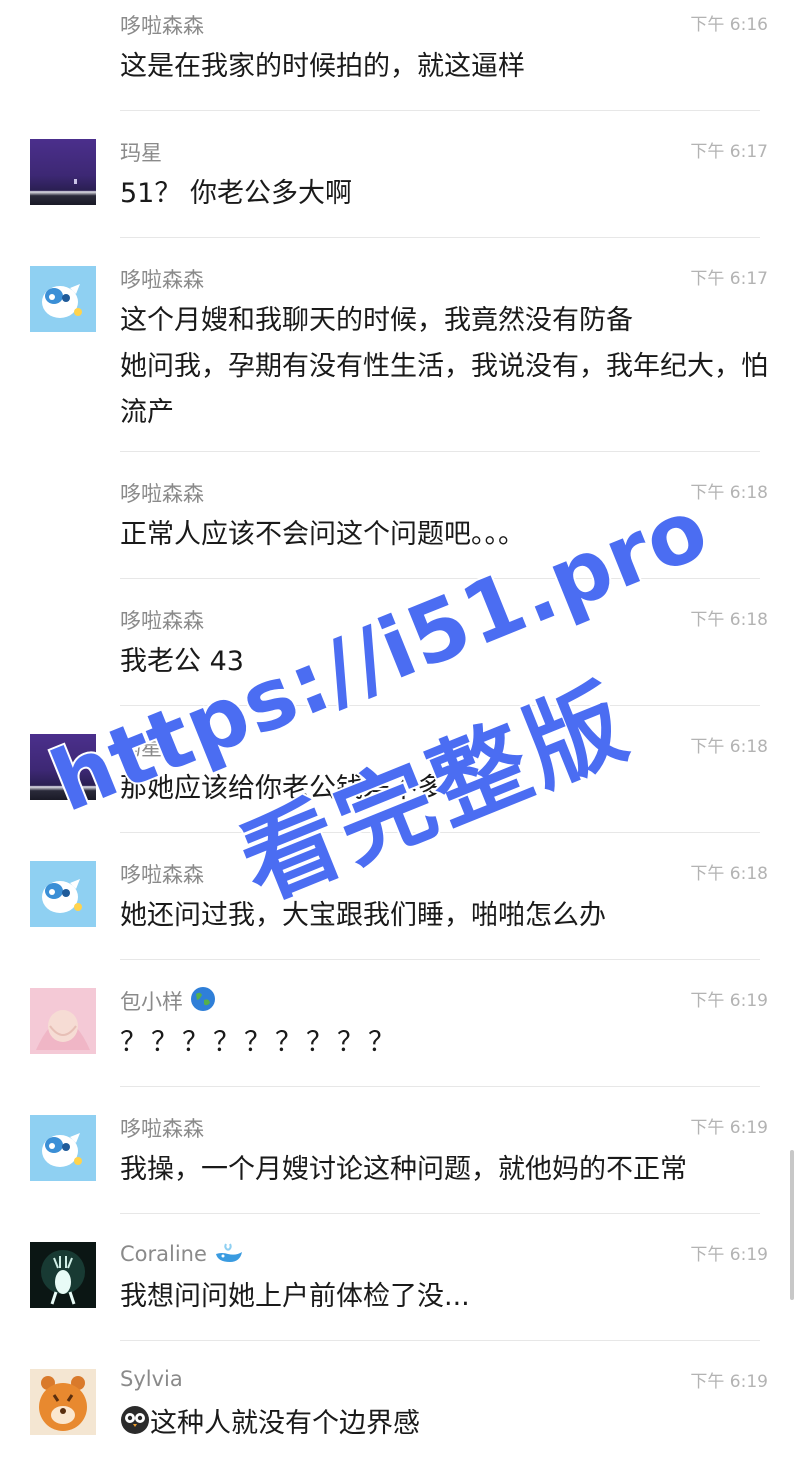 The height and width of the screenshot is (1461, 800). I want to click on message-text: 正常人应该不会问这个问题吧。。。, so click(322, 534).